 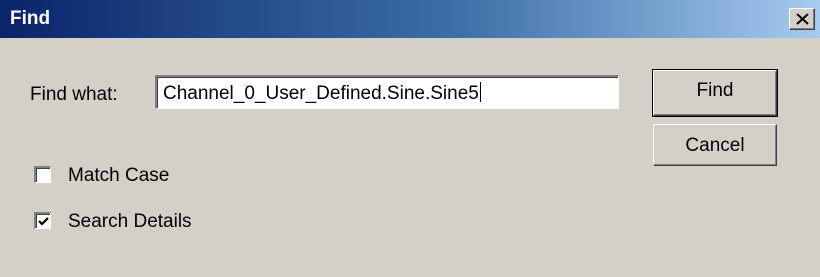 I want to click on match-case-checkbox, so click(x=42, y=174).